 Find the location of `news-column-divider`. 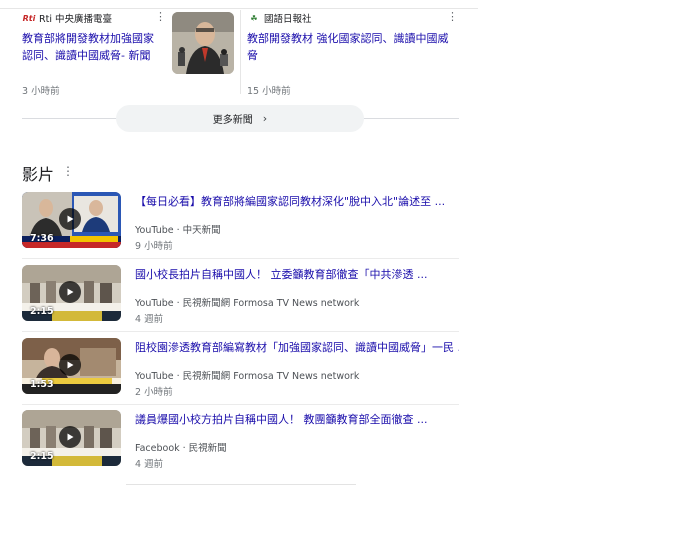

news-column-divider is located at coordinates (240, 52).